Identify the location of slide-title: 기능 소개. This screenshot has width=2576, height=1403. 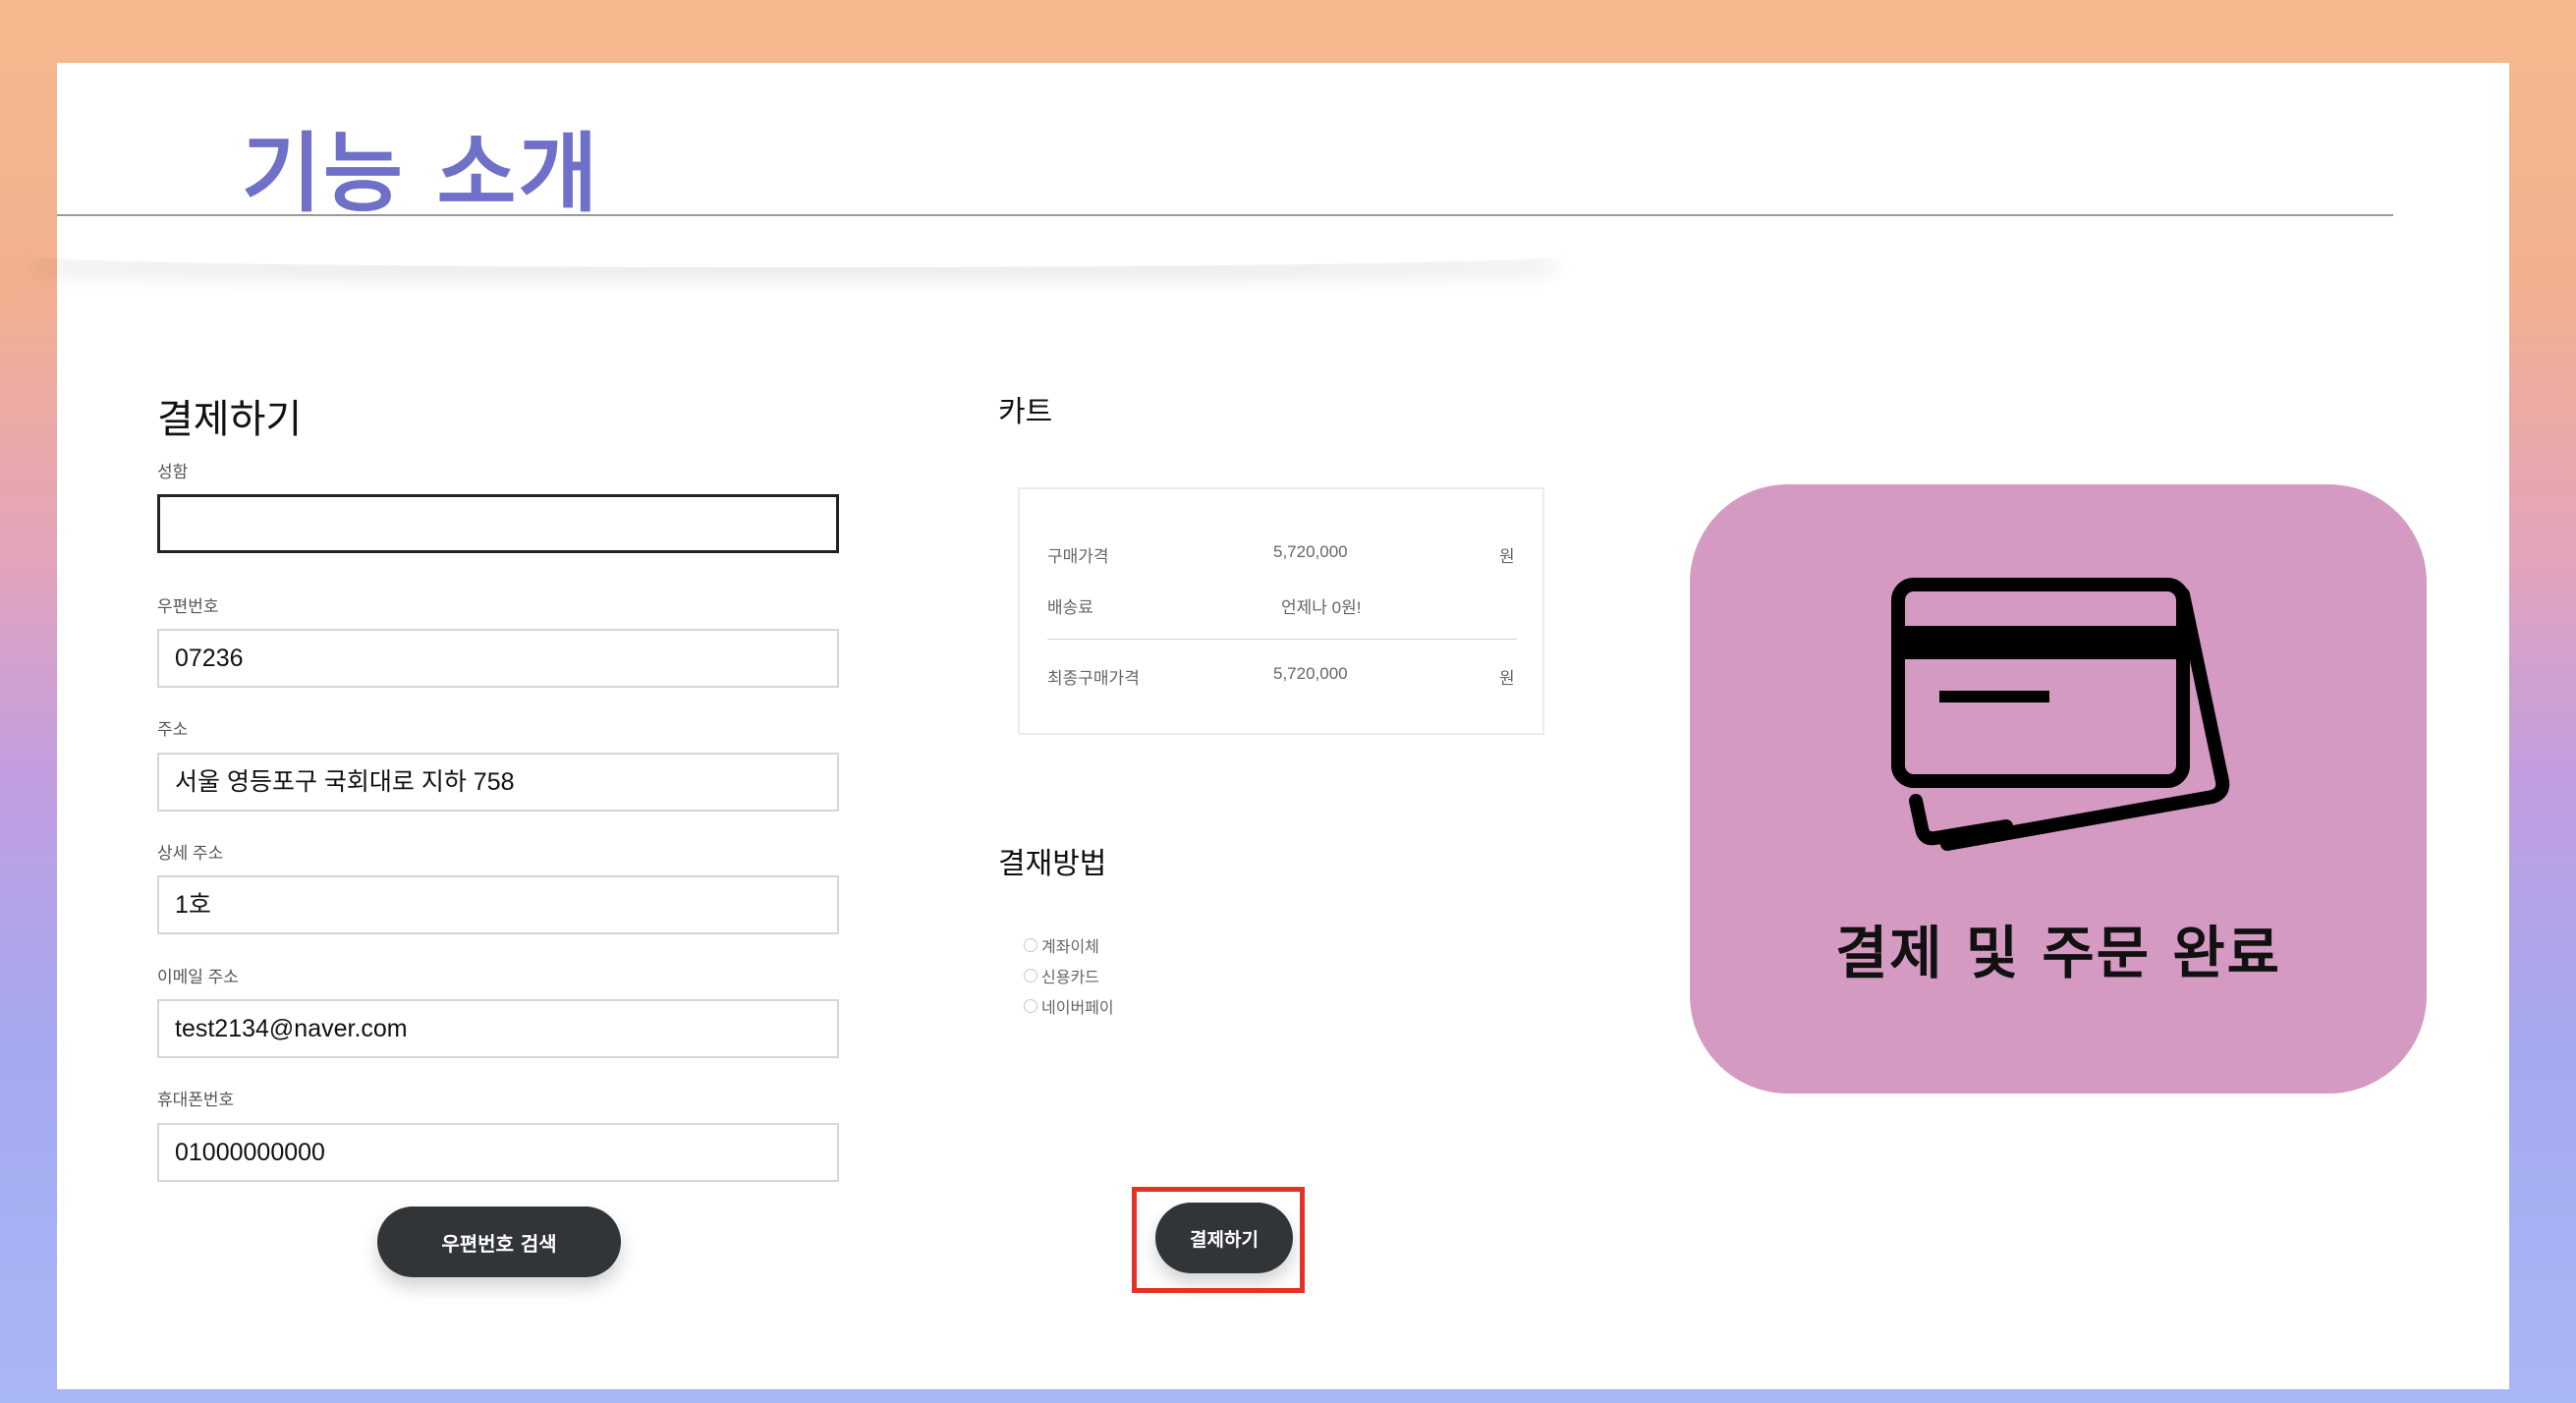
(421, 173).